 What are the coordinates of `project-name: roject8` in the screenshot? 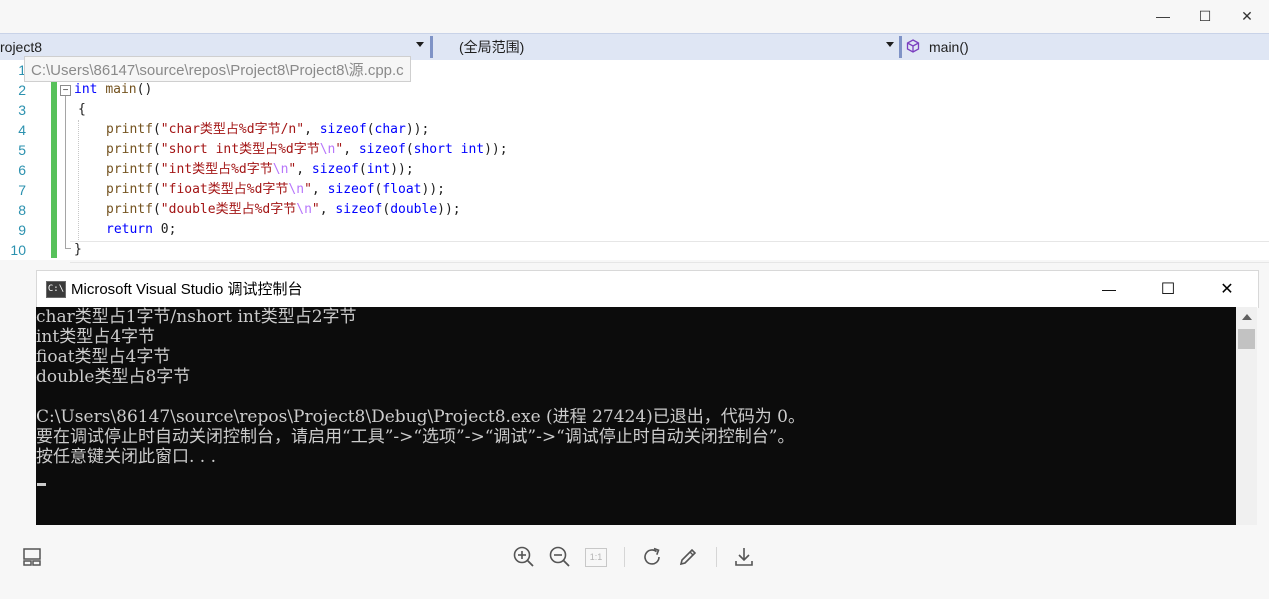 It's located at (21, 47).